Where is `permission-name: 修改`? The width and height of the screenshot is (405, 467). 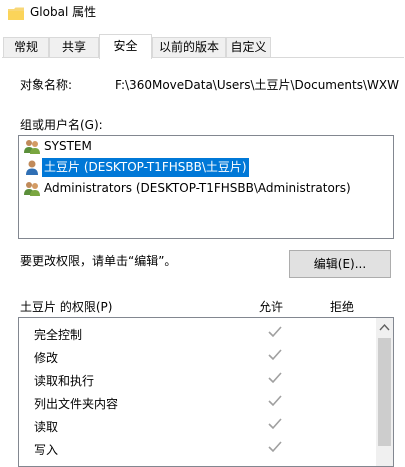 permission-name: 修改 is located at coordinates (46, 358).